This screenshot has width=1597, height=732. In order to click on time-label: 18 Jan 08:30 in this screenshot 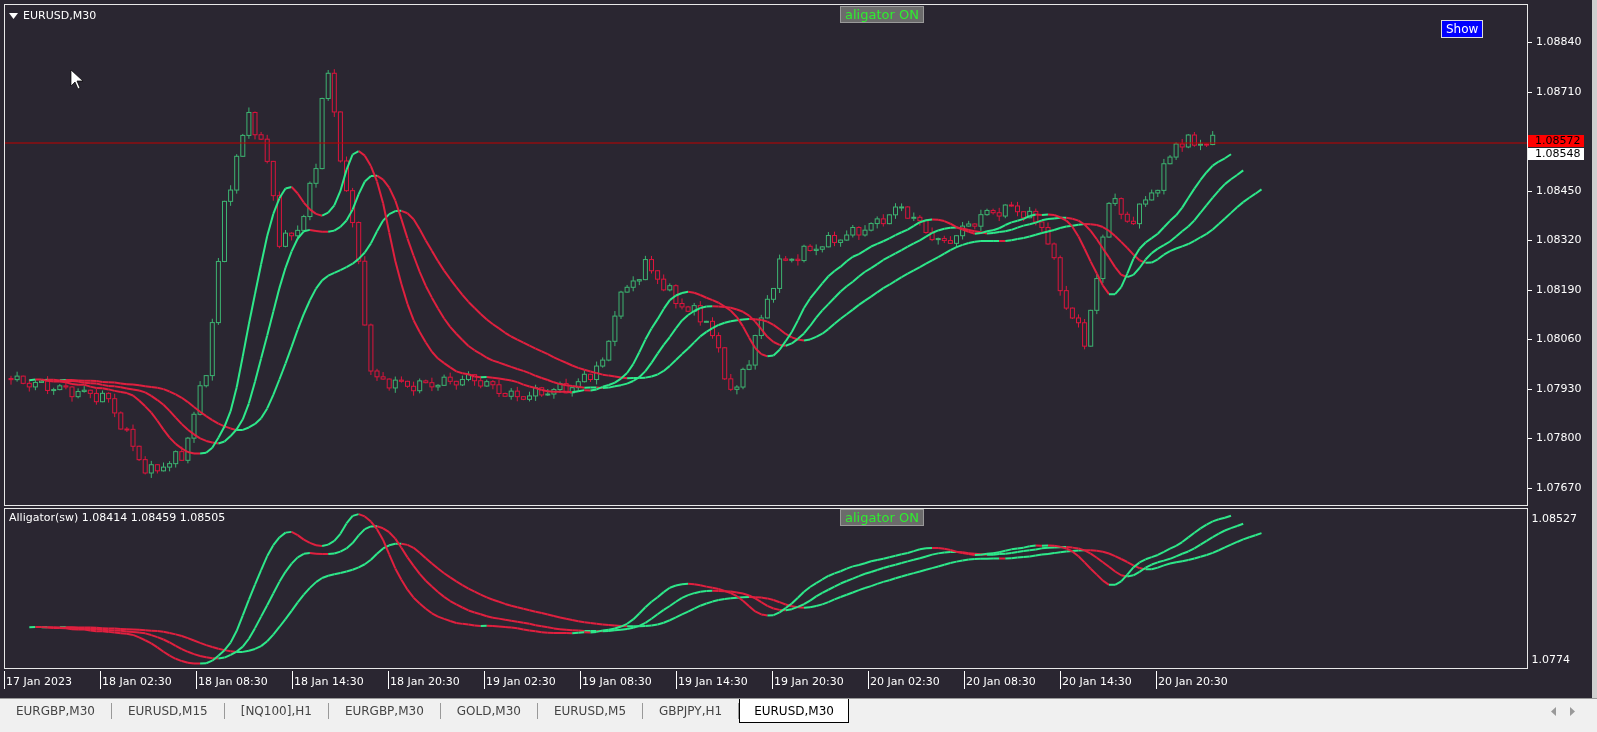, I will do `click(244, 680)`.